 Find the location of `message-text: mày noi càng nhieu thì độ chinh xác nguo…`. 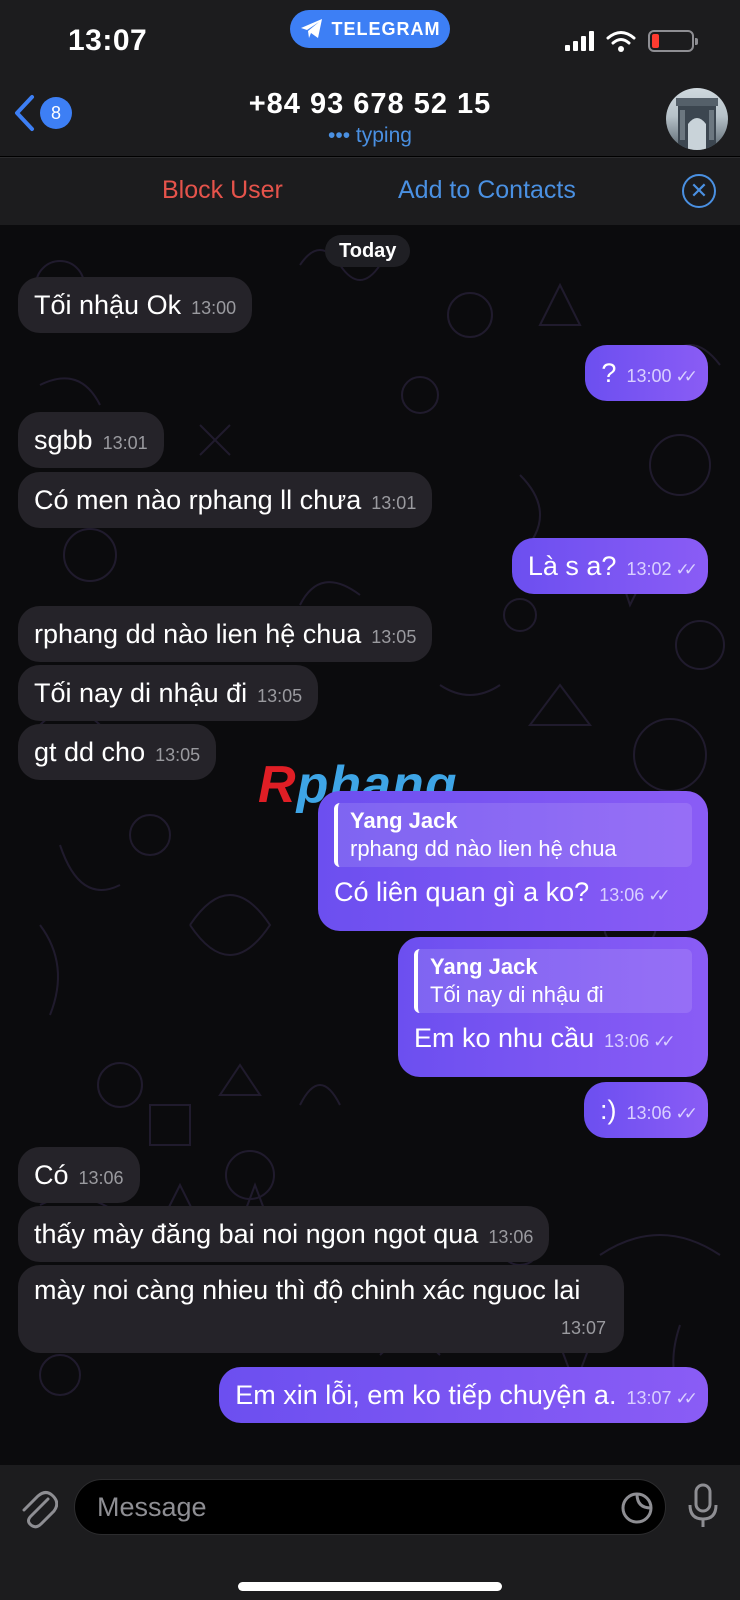

message-text: mày noi càng nhieu thì độ chinh xác nguo… is located at coordinates (307, 1290).